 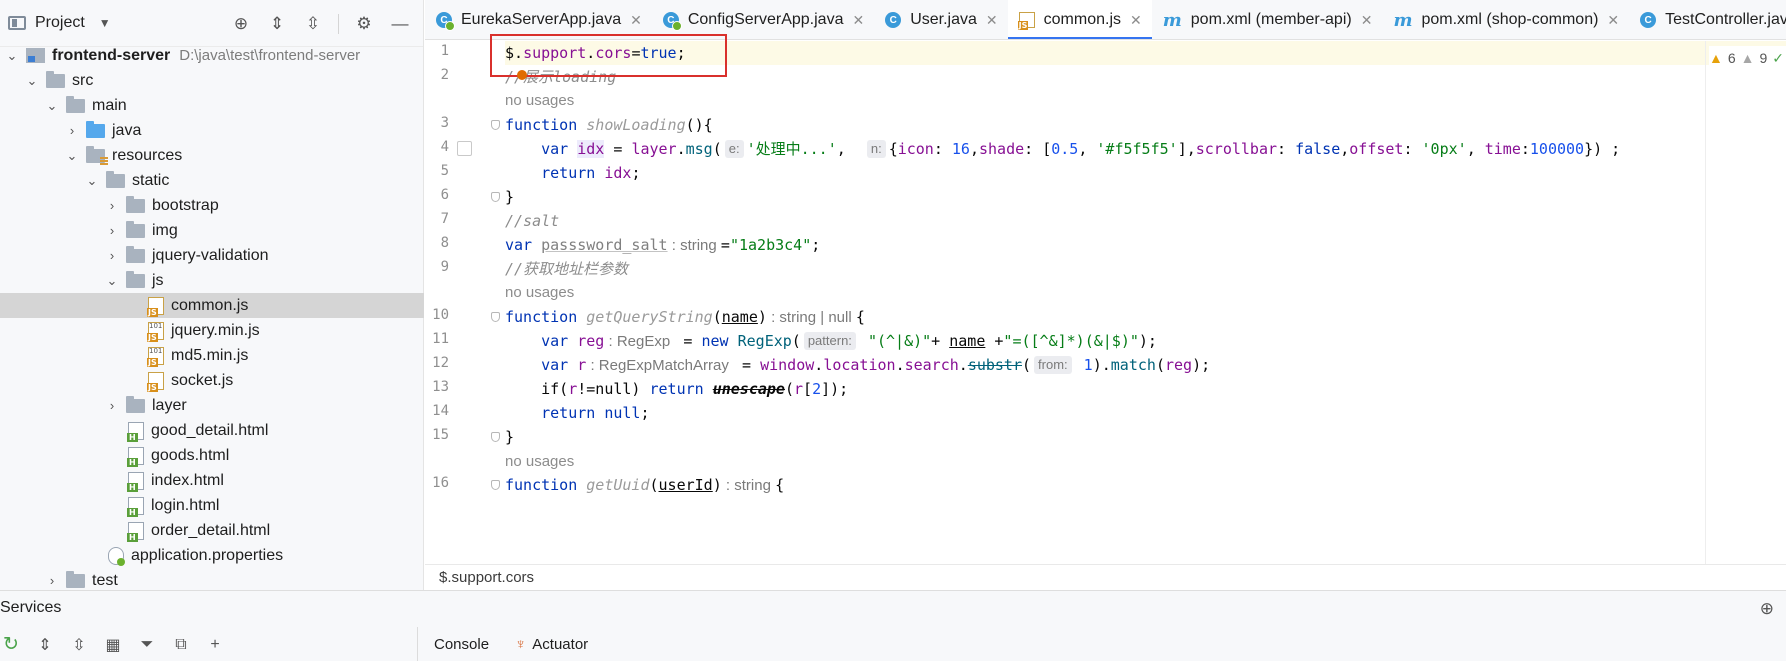 What do you see at coordinates (437, 219) in the screenshot?
I see `line-number: 7` at bounding box center [437, 219].